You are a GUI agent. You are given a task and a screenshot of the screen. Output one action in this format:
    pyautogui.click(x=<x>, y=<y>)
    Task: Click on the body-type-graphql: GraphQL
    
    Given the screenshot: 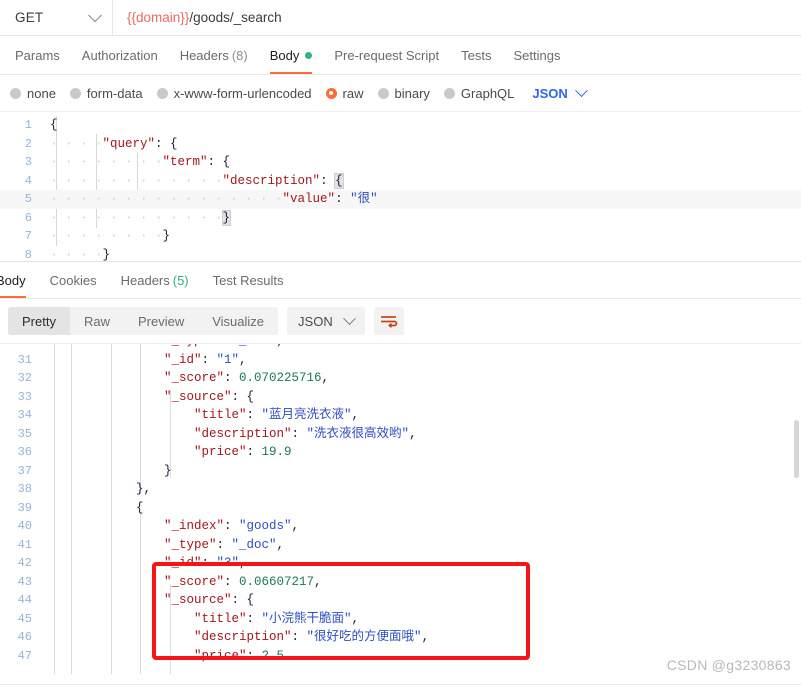 What is the action you would take?
    pyautogui.click(x=479, y=93)
    